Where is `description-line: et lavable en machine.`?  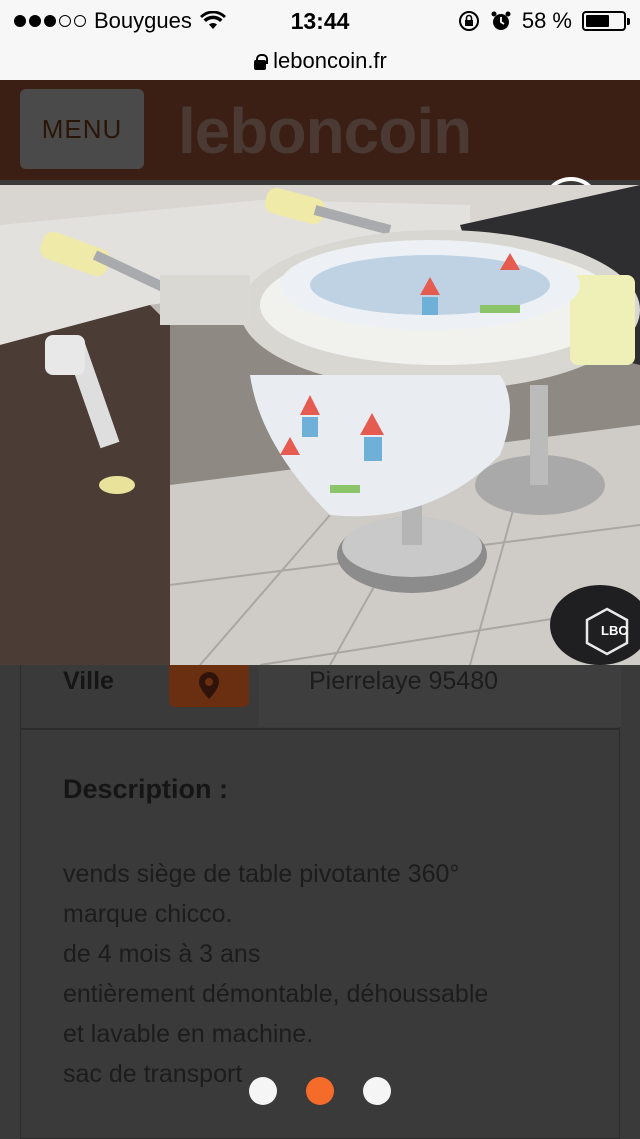 description-line: et lavable en machine. is located at coordinates (188, 1034).